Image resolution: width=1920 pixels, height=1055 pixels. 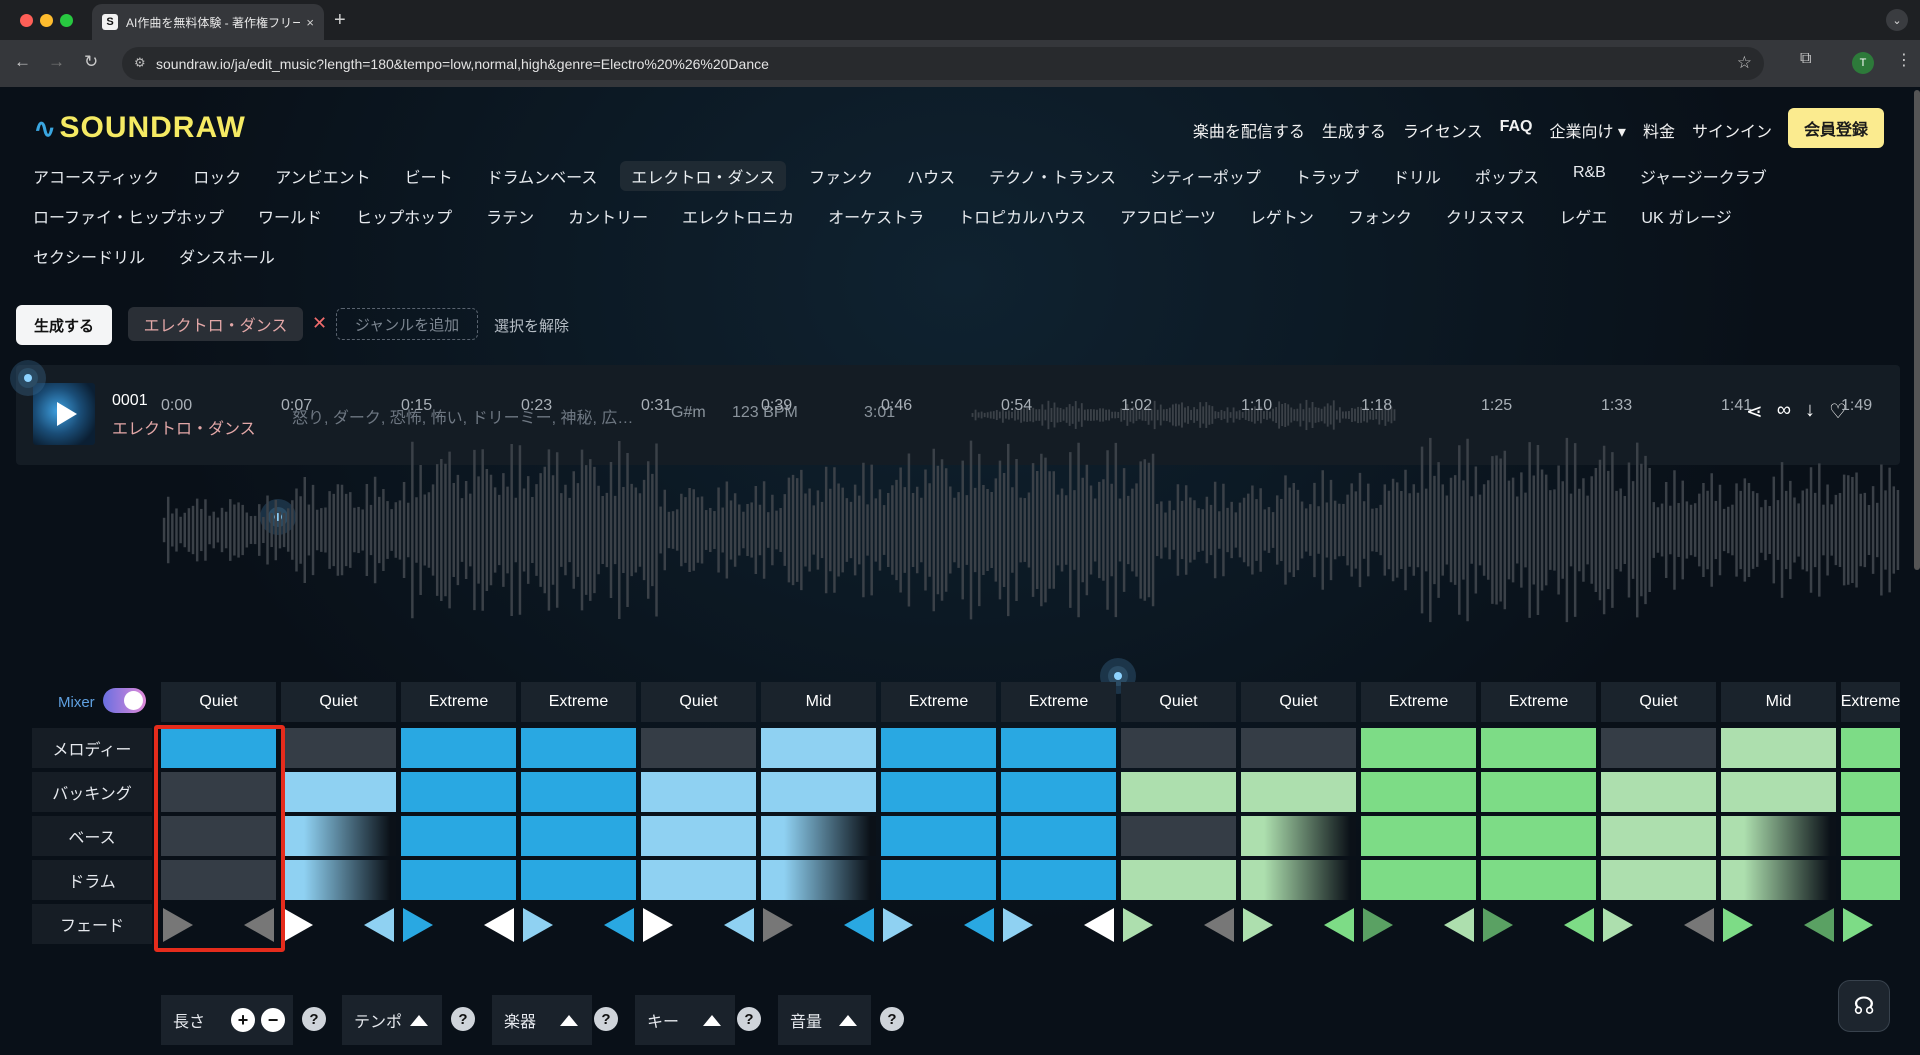 What do you see at coordinates (1354, 130) in the screenshot?
I see `nav-generate: 生成する` at bounding box center [1354, 130].